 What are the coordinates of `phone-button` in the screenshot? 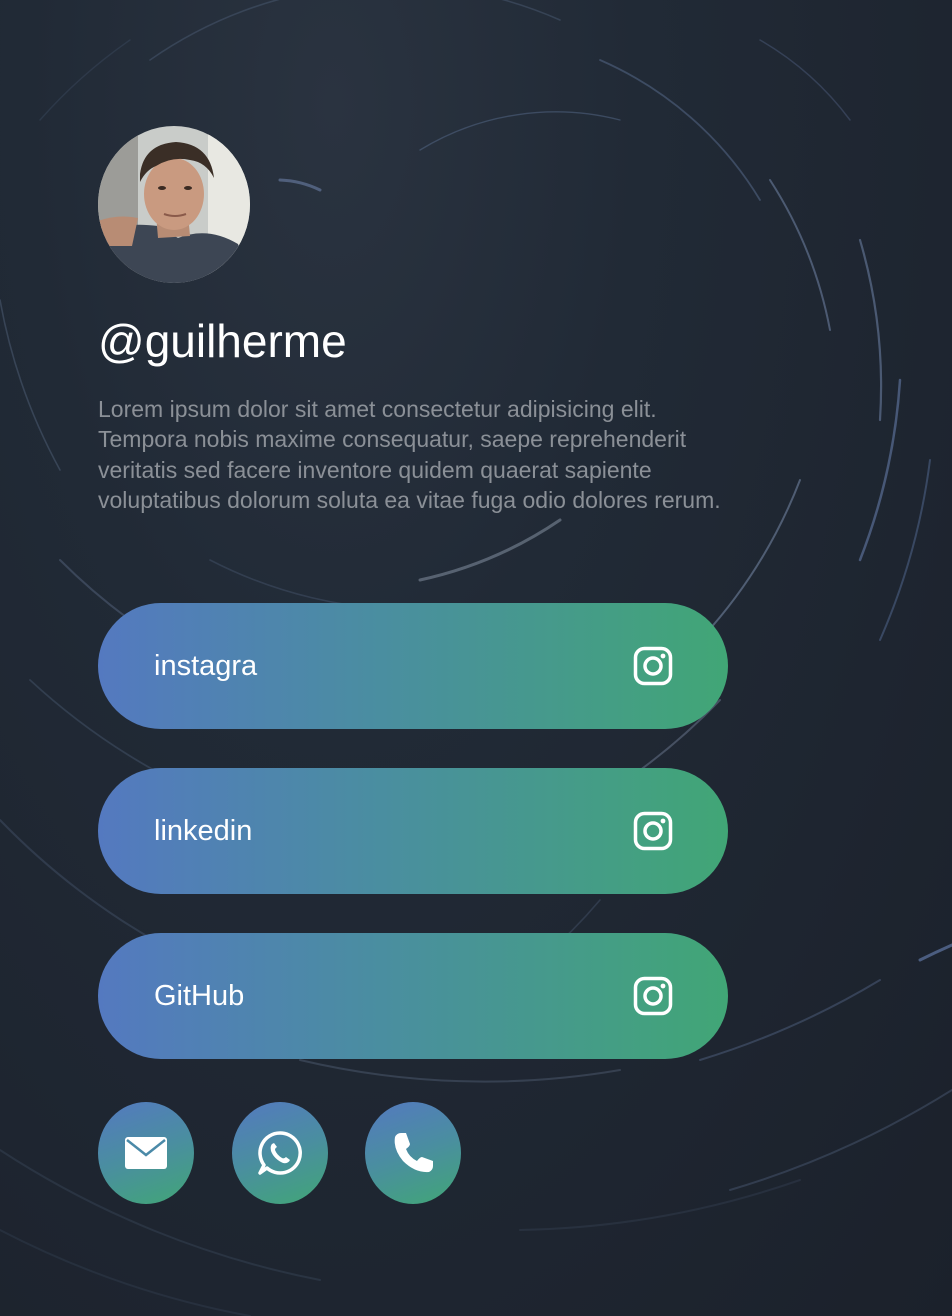 It's located at (413, 1153).